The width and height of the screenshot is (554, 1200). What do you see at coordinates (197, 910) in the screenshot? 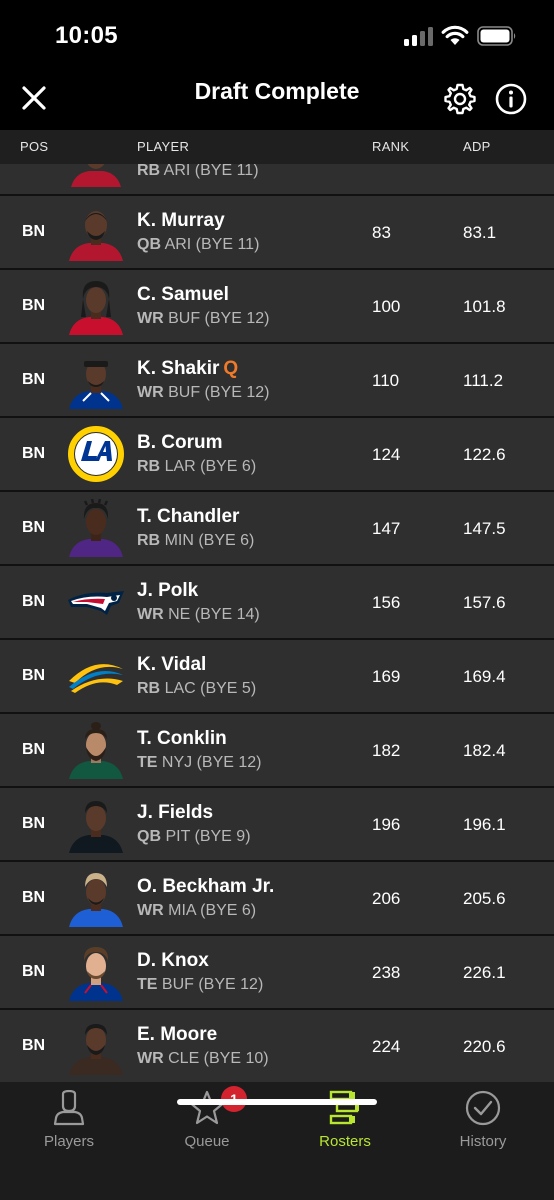
I see `player-team-info: WR MIA (BYE 6)` at bounding box center [197, 910].